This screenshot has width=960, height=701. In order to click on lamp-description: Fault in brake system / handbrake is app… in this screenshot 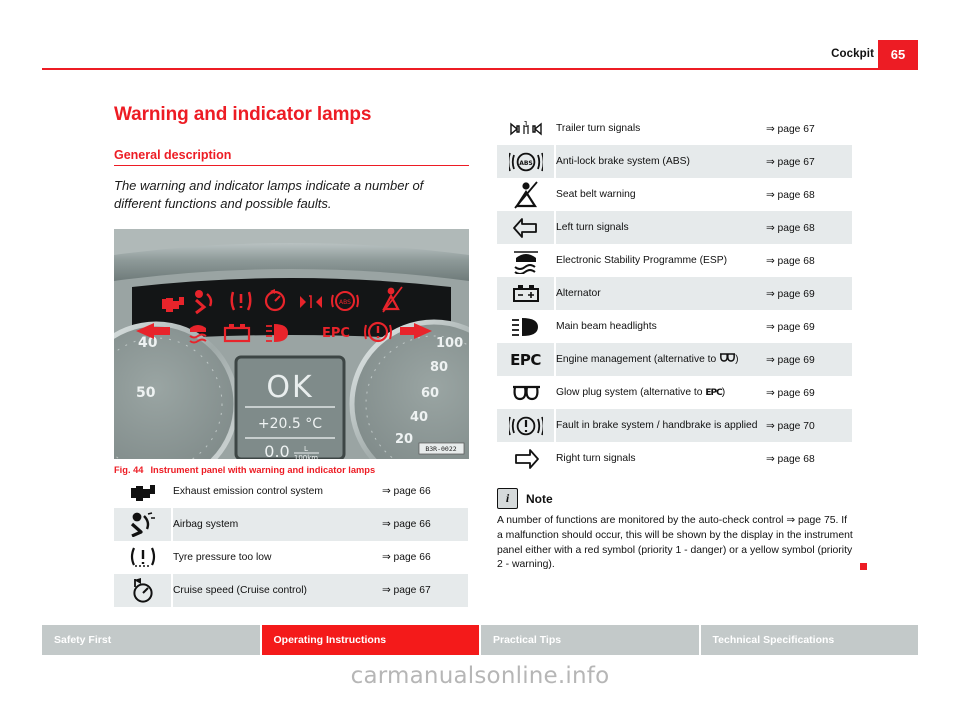, I will do `click(657, 425)`.